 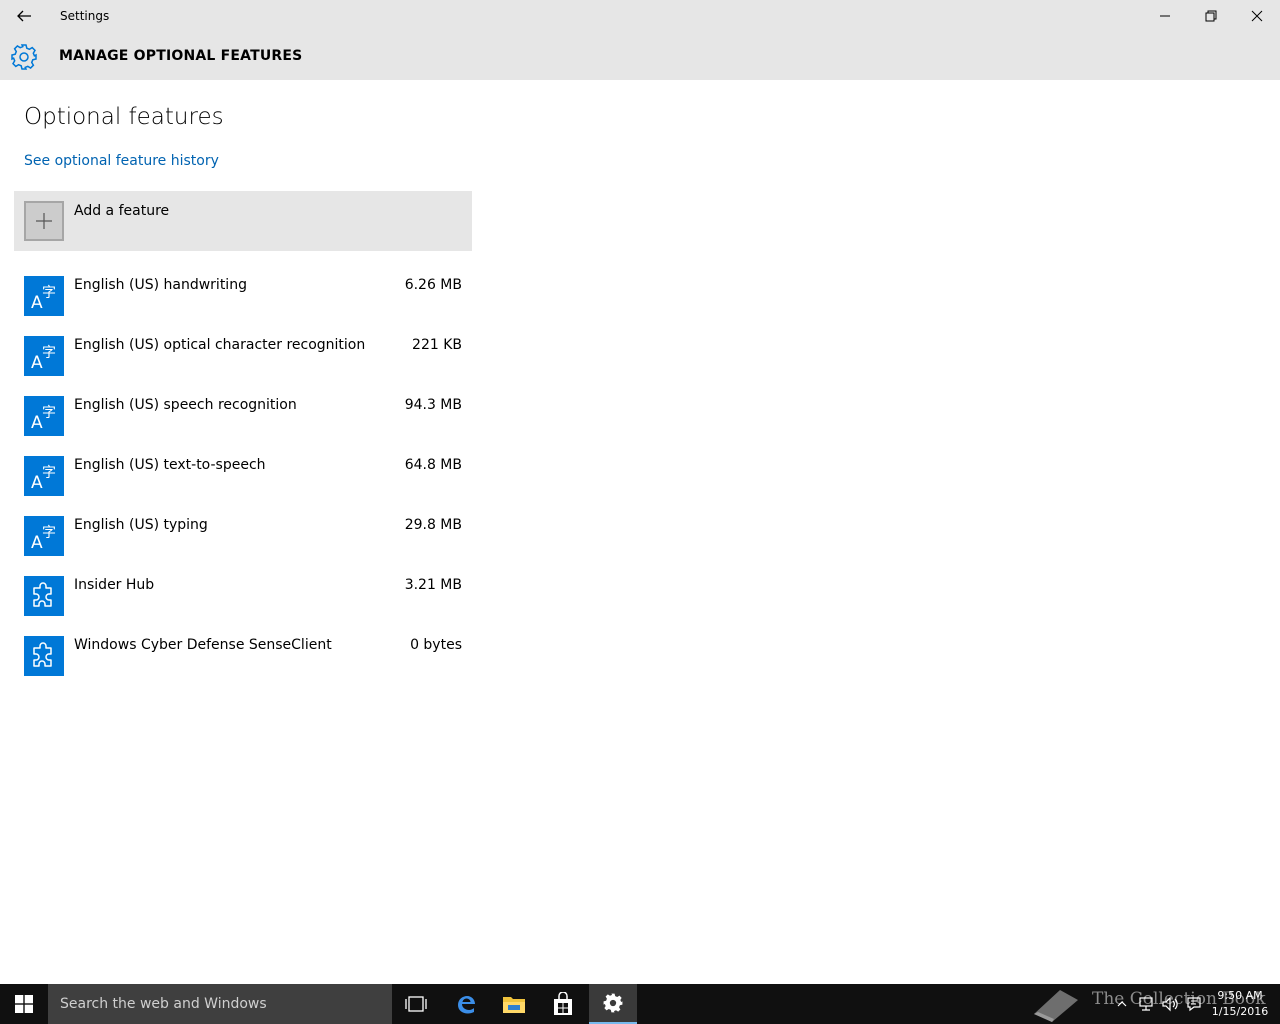 What do you see at coordinates (44, 221) in the screenshot?
I see `plus-icon` at bounding box center [44, 221].